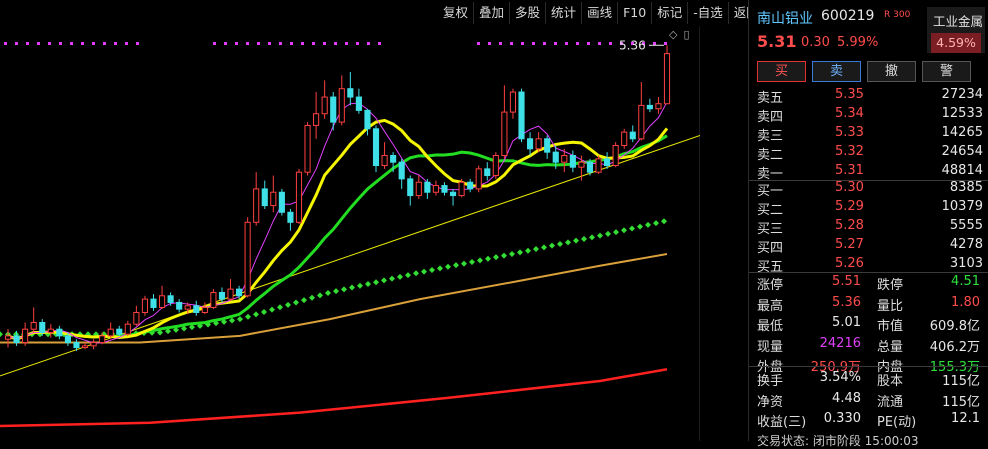 The width and height of the screenshot is (988, 449). Describe the element at coordinates (849, 94) in the screenshot. I see `level-price: 5.35` at that location.